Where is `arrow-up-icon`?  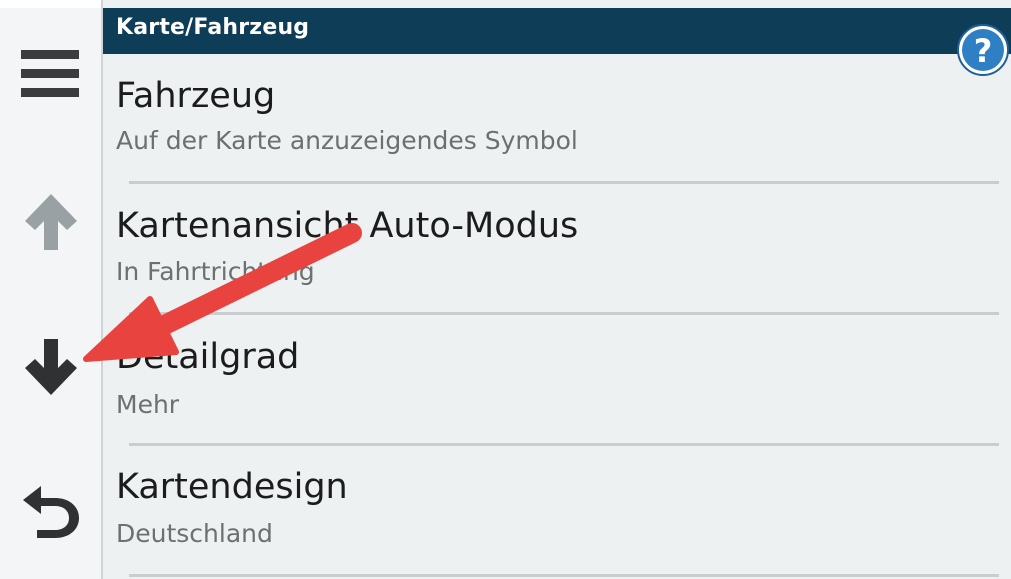
arrow-up-icon is located at coordinates (51, 222).